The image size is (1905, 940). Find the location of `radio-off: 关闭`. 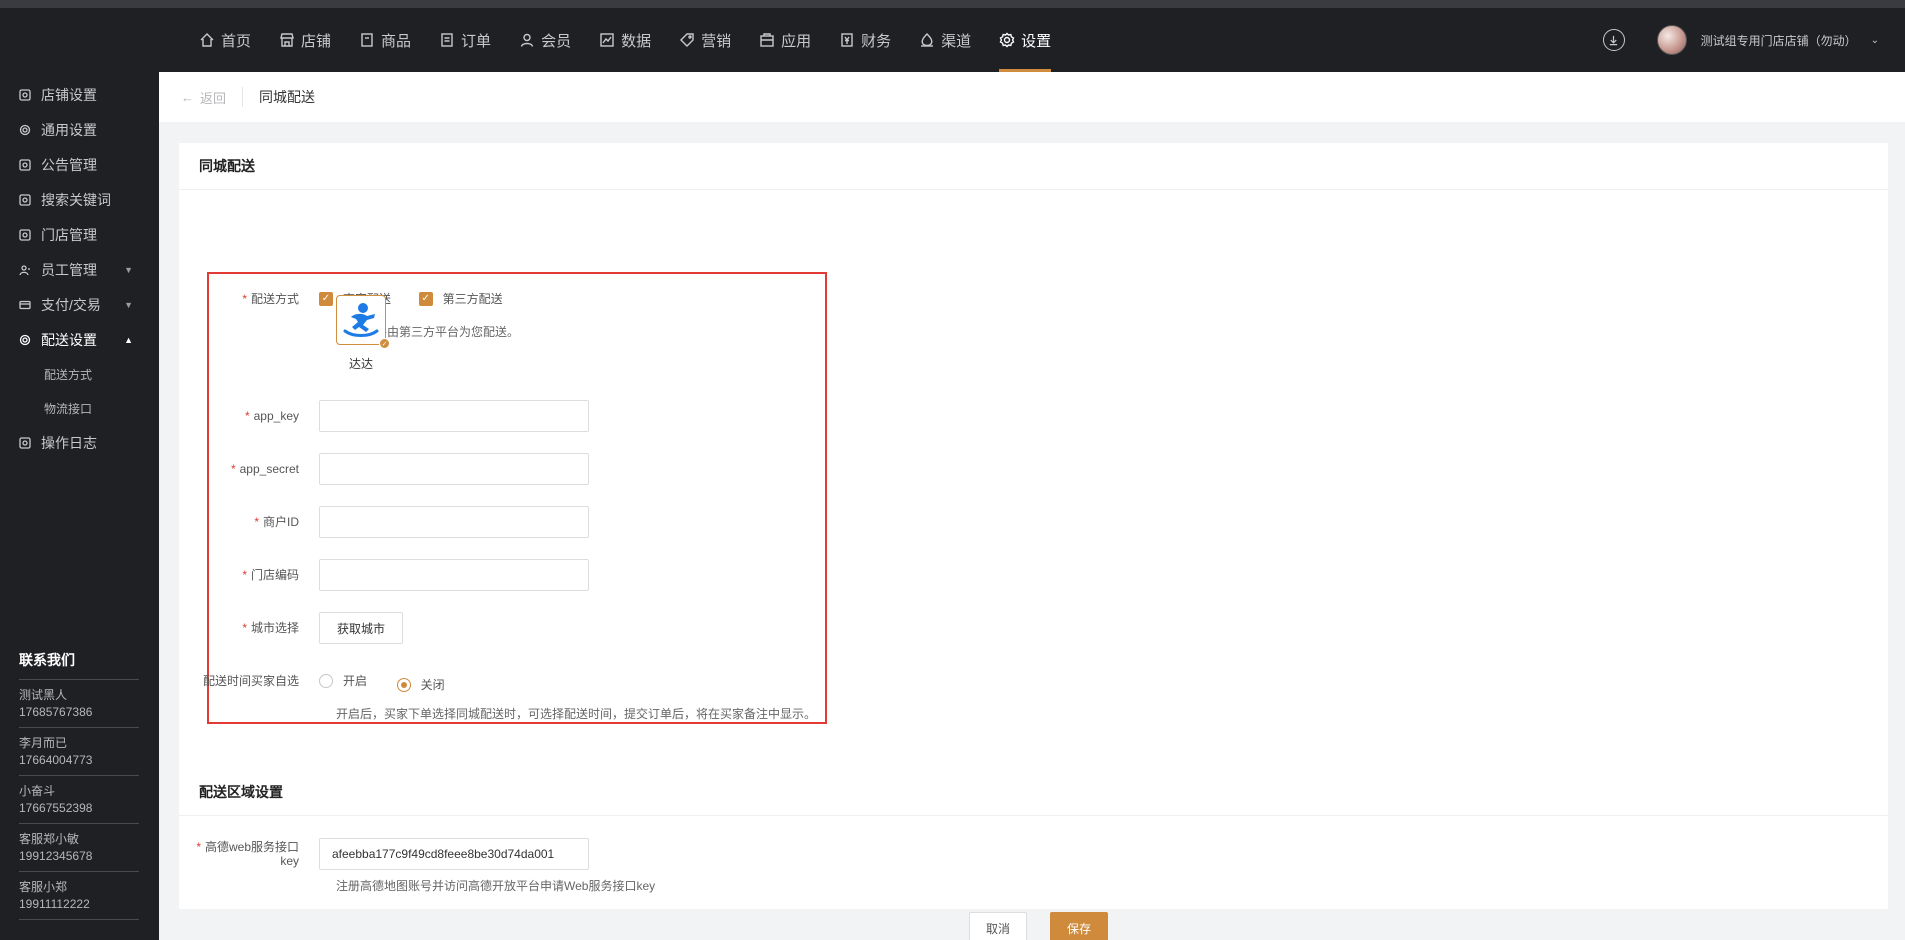

radio-off: 关闭 is located at coordinates (420, 685).